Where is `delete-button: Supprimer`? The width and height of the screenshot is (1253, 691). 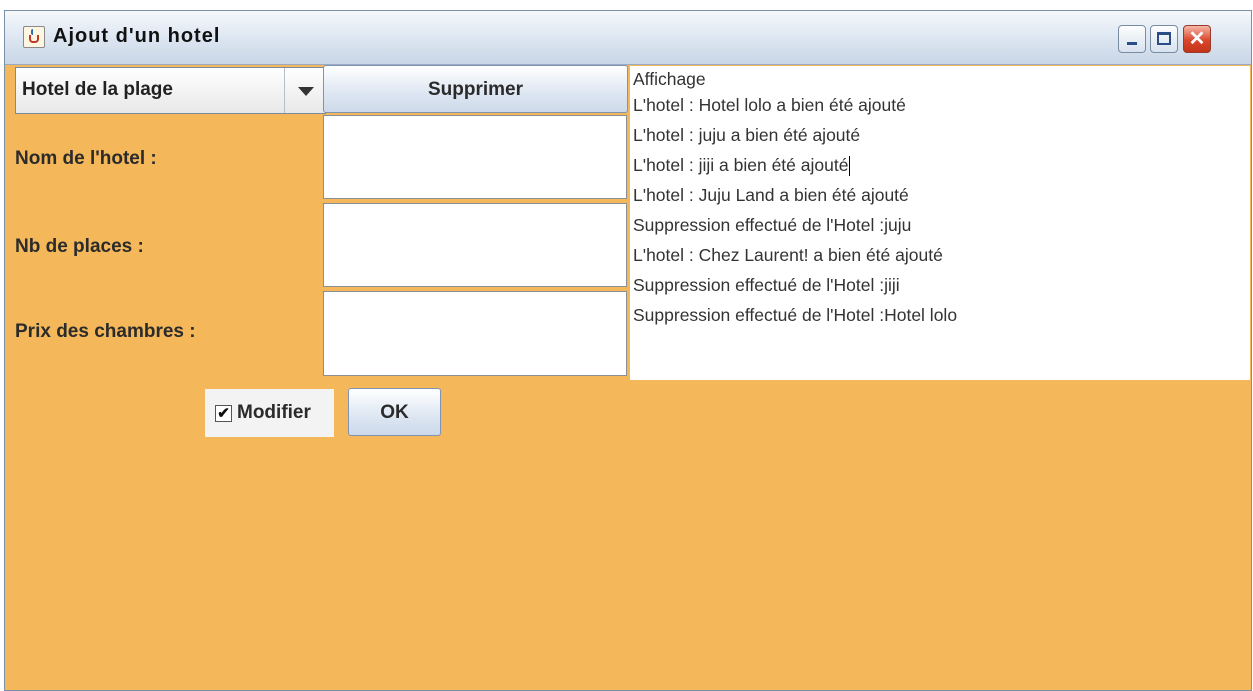 delete-button: Supprimer is located at coordinates (475, 89).